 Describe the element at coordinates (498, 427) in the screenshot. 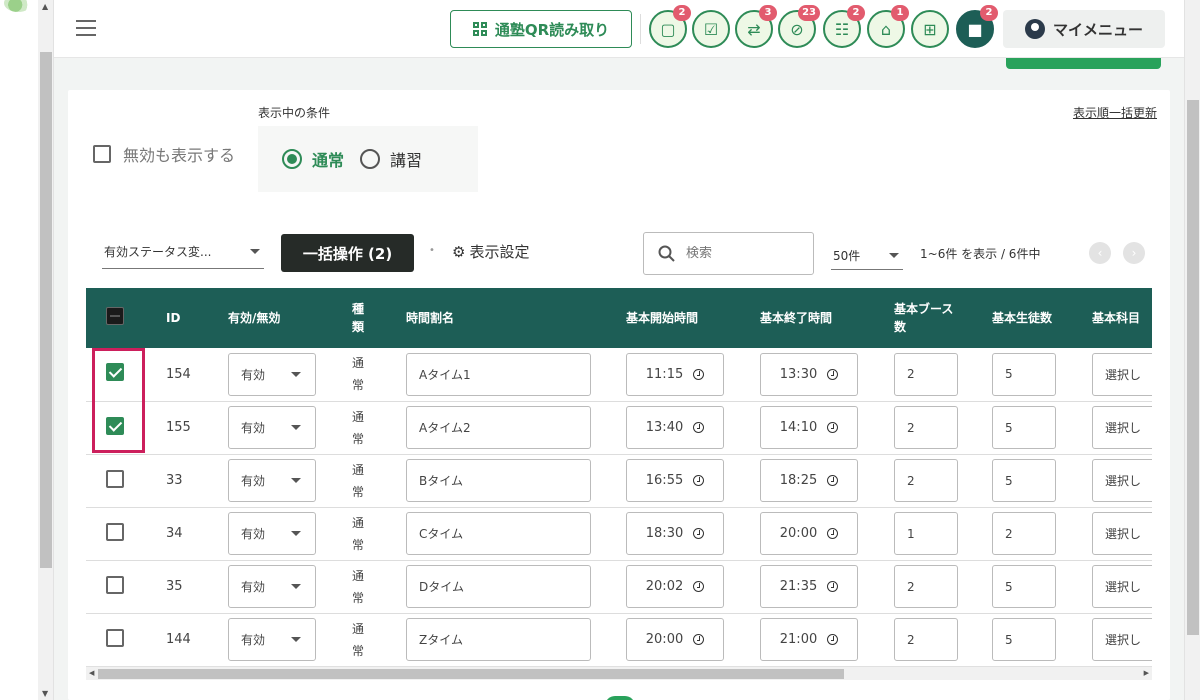

I see `timetable-name-input: Aタイム2` at that location.